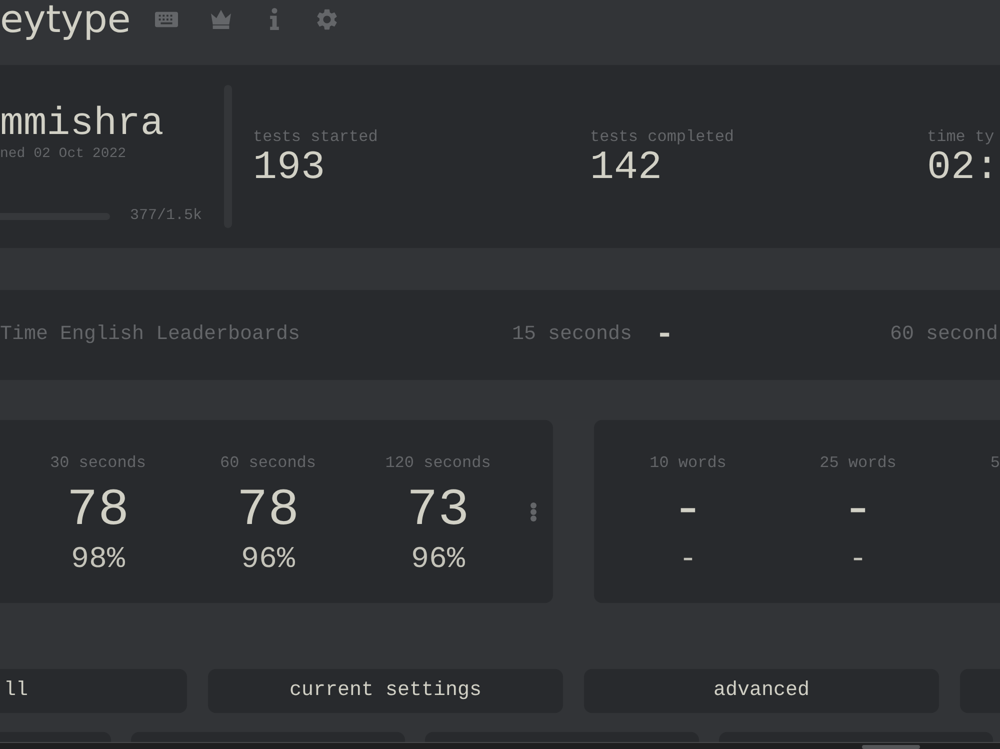 This screenshot has height=749, width=1000. What do you see at coordinates (664, 335) in the screenshot?
I see `leaderboard-rank: -` at bounding box center [664, 335].